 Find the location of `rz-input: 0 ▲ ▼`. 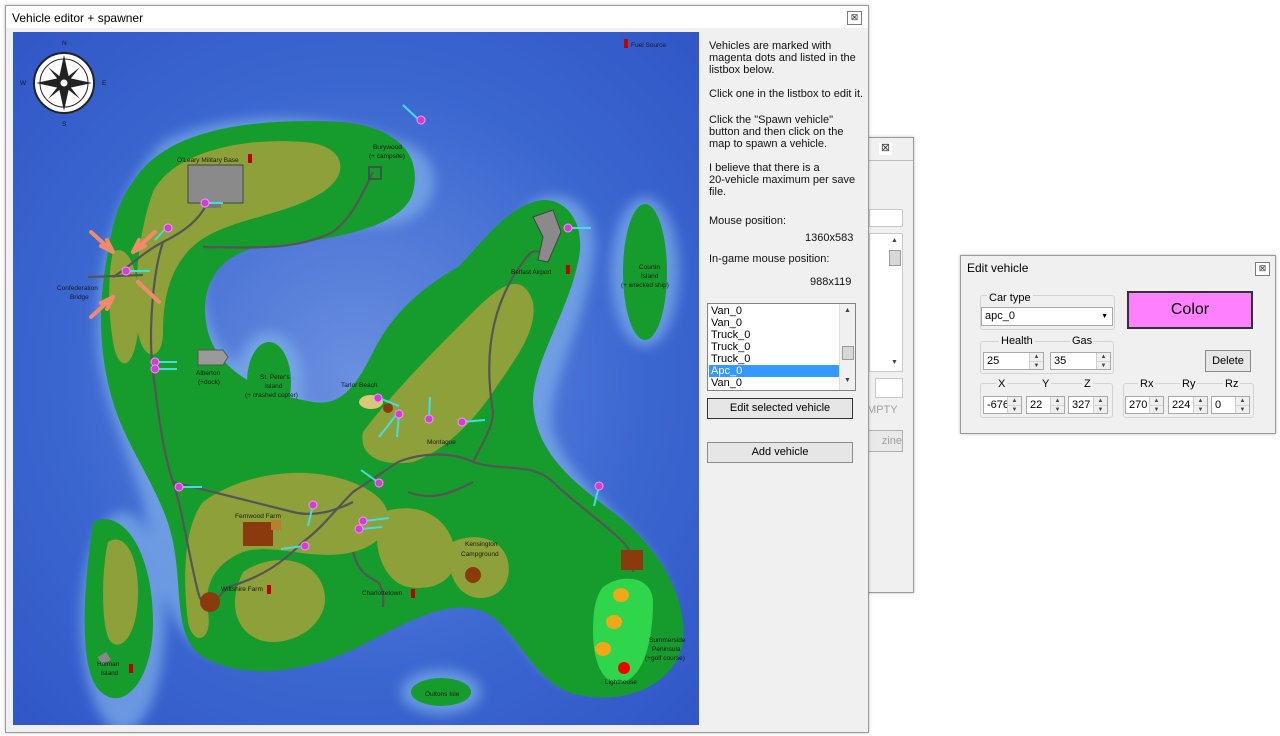

rz-input: 0 ▲ ▼ is located at coordinates (1230, 405).